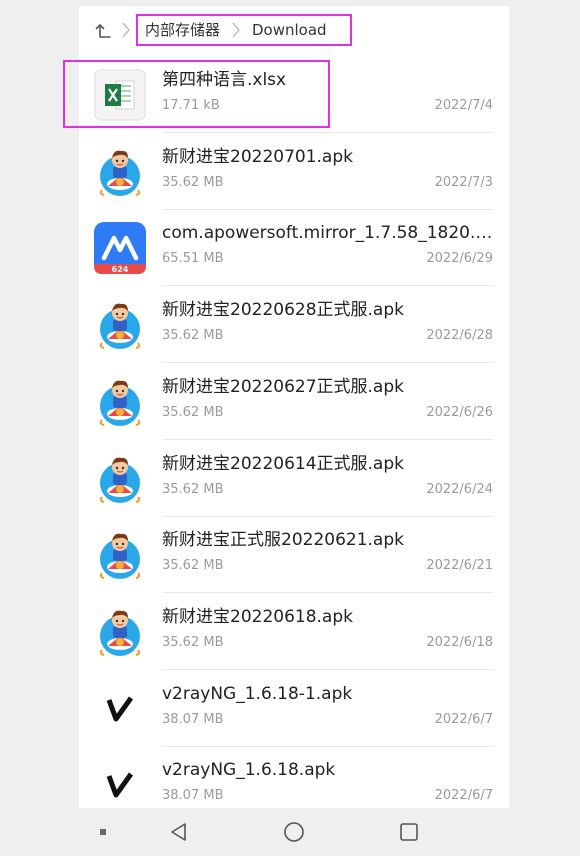  I want to click on system-nav-bar, so click(290, 832).